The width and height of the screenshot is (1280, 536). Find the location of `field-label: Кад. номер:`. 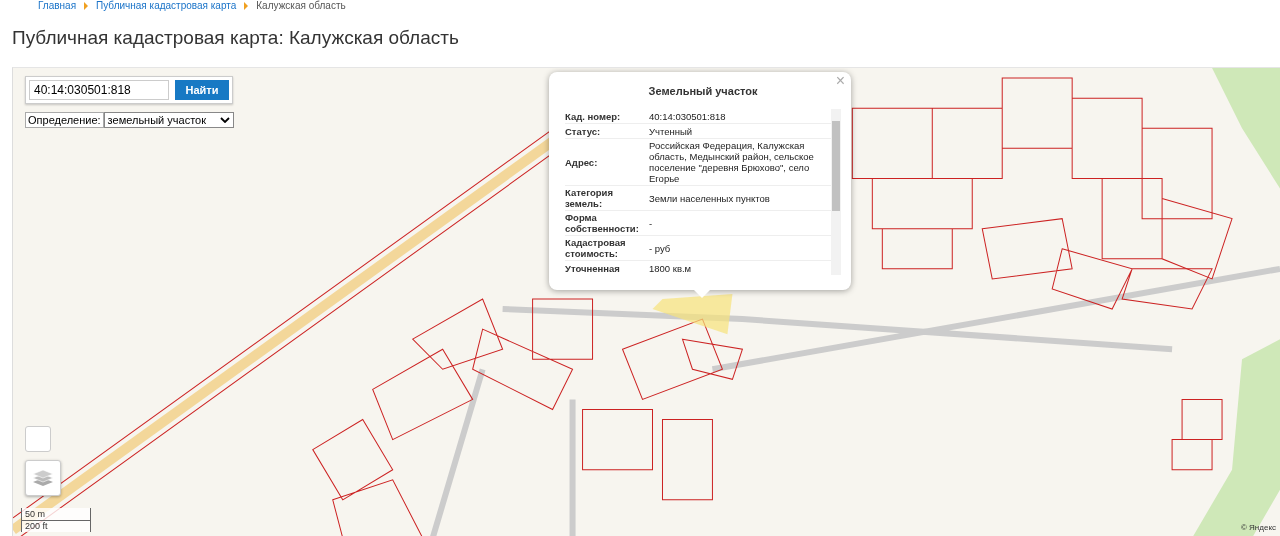

field-label: Кад. номер: is located at coordinates (593, 116).